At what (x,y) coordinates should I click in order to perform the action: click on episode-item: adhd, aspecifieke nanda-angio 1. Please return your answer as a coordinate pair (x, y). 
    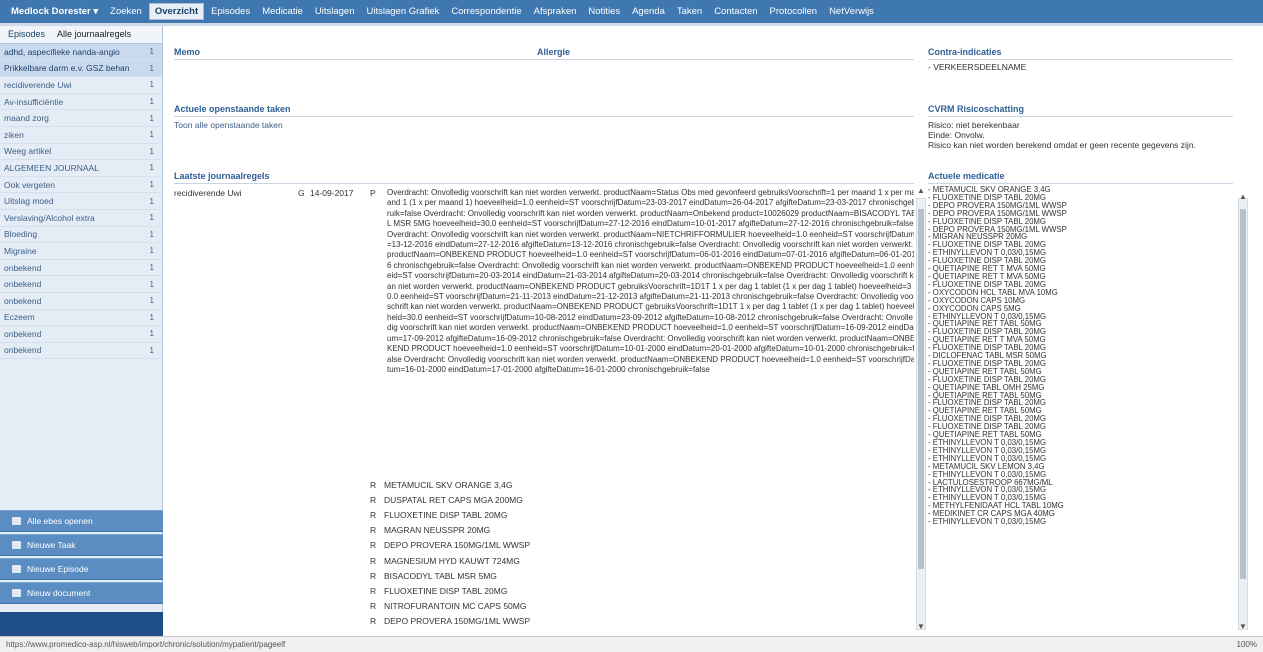
    Looking at the image, I should click on (81, 52).